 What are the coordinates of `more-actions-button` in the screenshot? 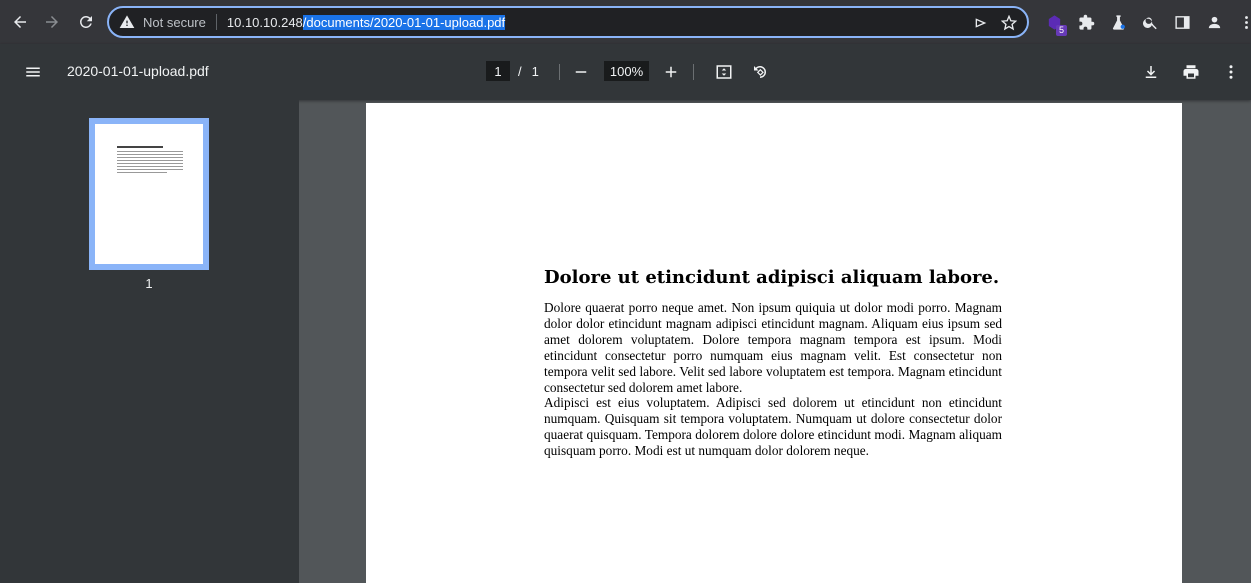 It's located at (1231, 72).